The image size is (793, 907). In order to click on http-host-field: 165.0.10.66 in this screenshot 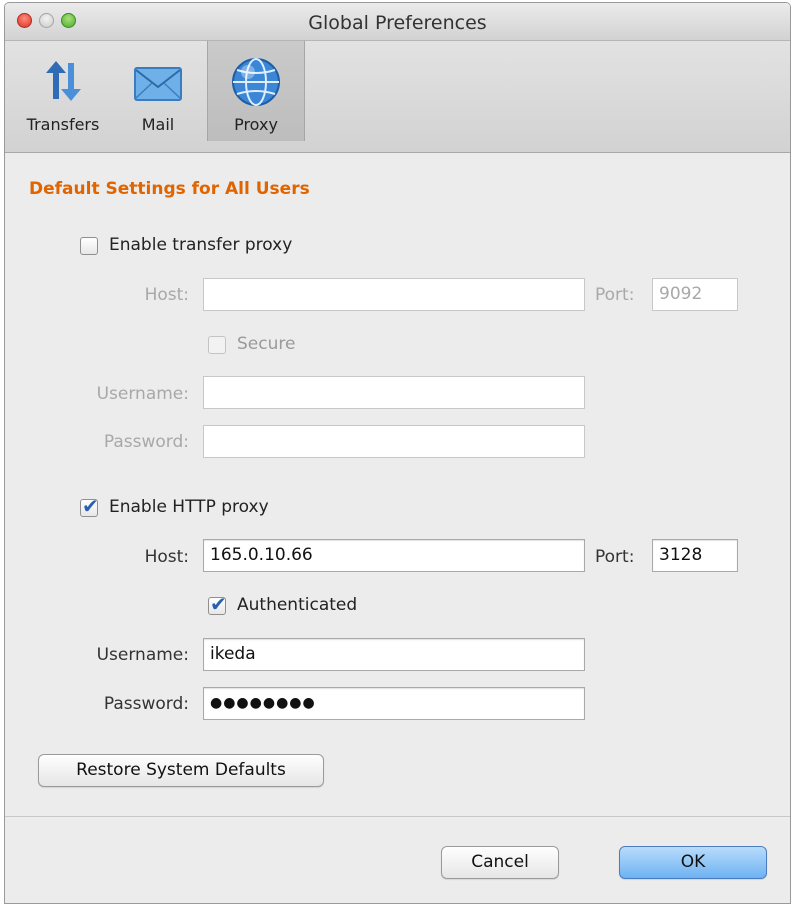, I will do `click(394, 555)`.